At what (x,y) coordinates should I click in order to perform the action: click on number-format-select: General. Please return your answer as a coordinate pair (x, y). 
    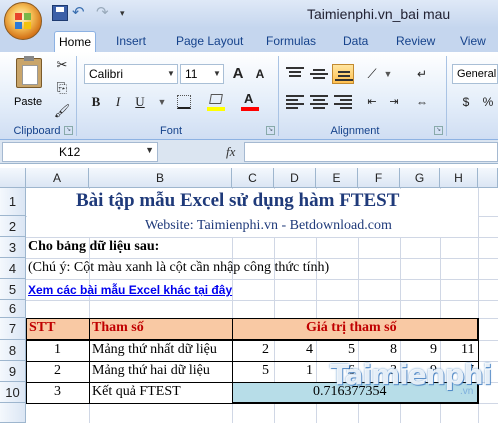
    Looking at the image, I should click on (475, 74).